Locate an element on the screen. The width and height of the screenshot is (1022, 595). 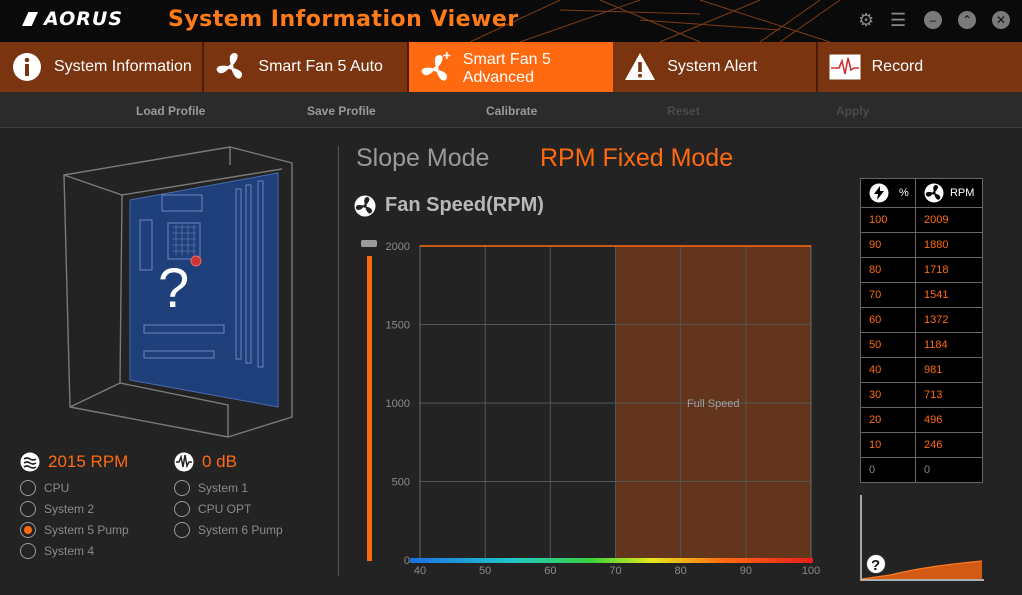
load-profile-button: Load Profile is located at coordinates (170, 111).